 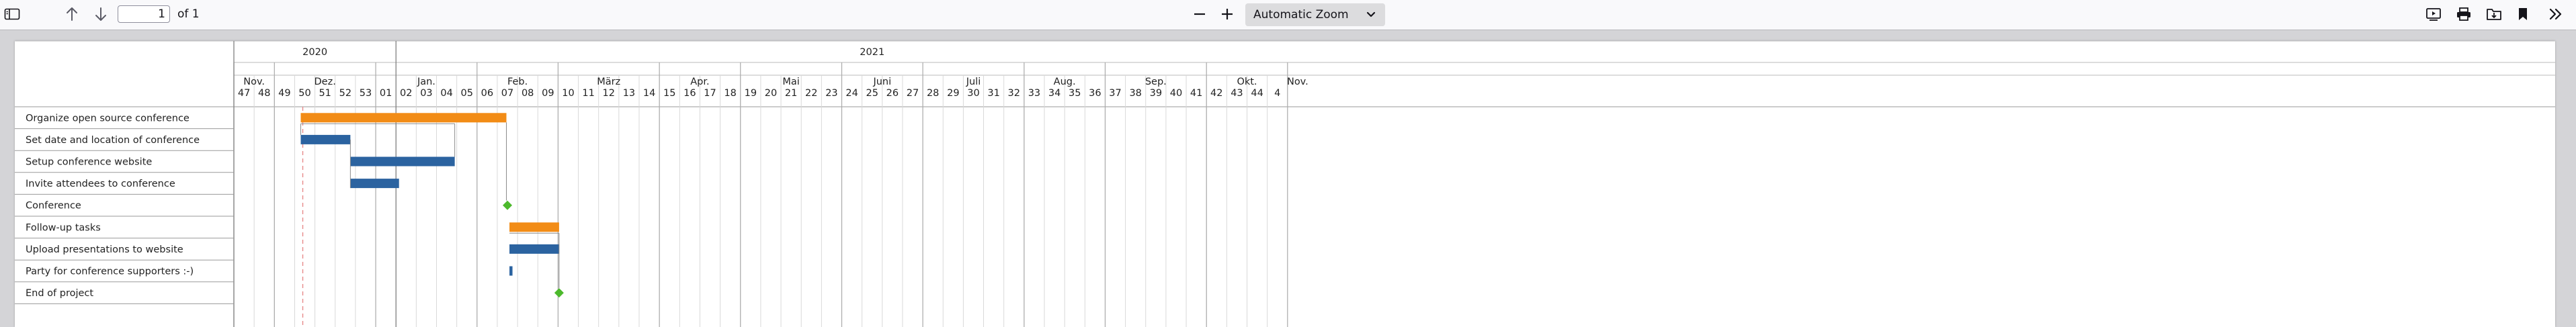 I want to click on bookmark-icon, so click(x=2522, y=15).